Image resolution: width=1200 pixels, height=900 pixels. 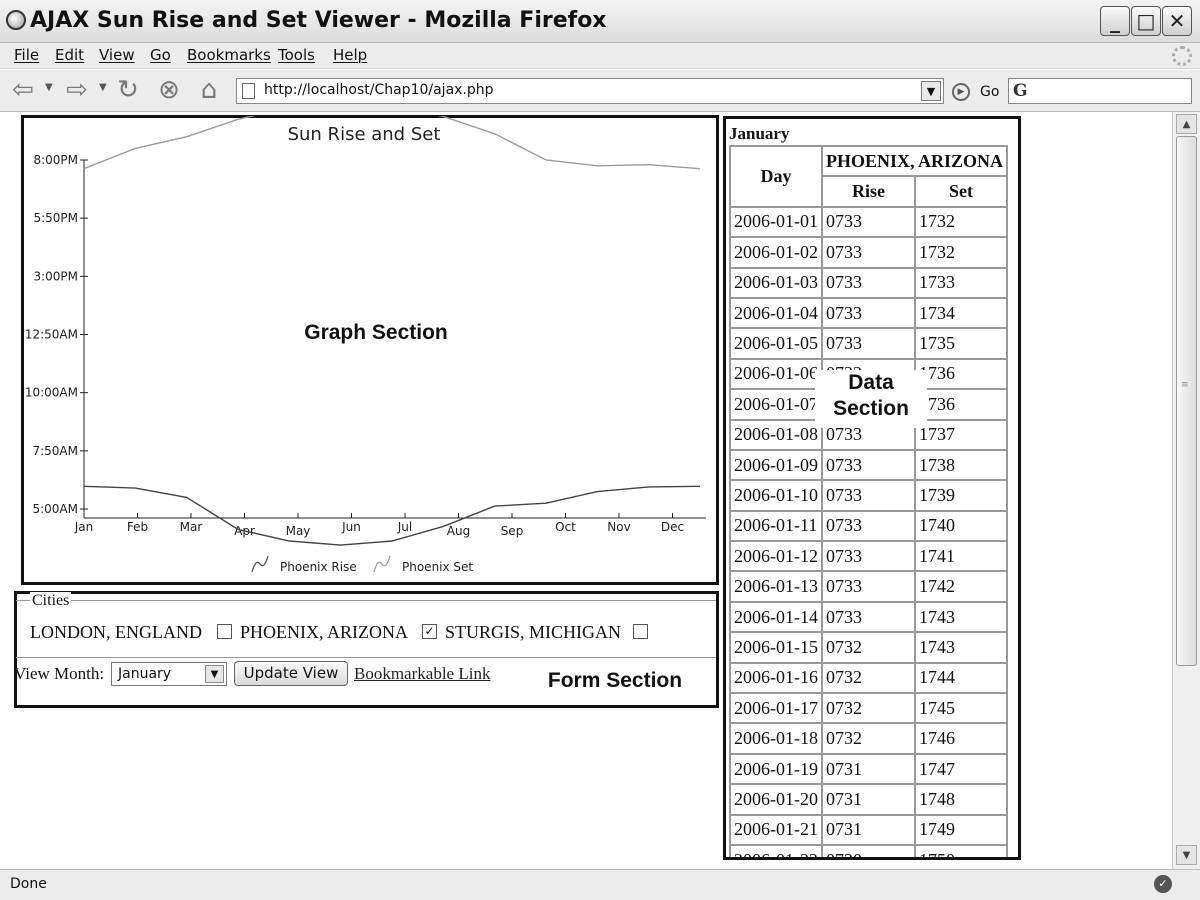 What do you see at coordinates (961, 647) in the screenshot?
I see `set-cell: 1743` at bounding box center [961, 647].